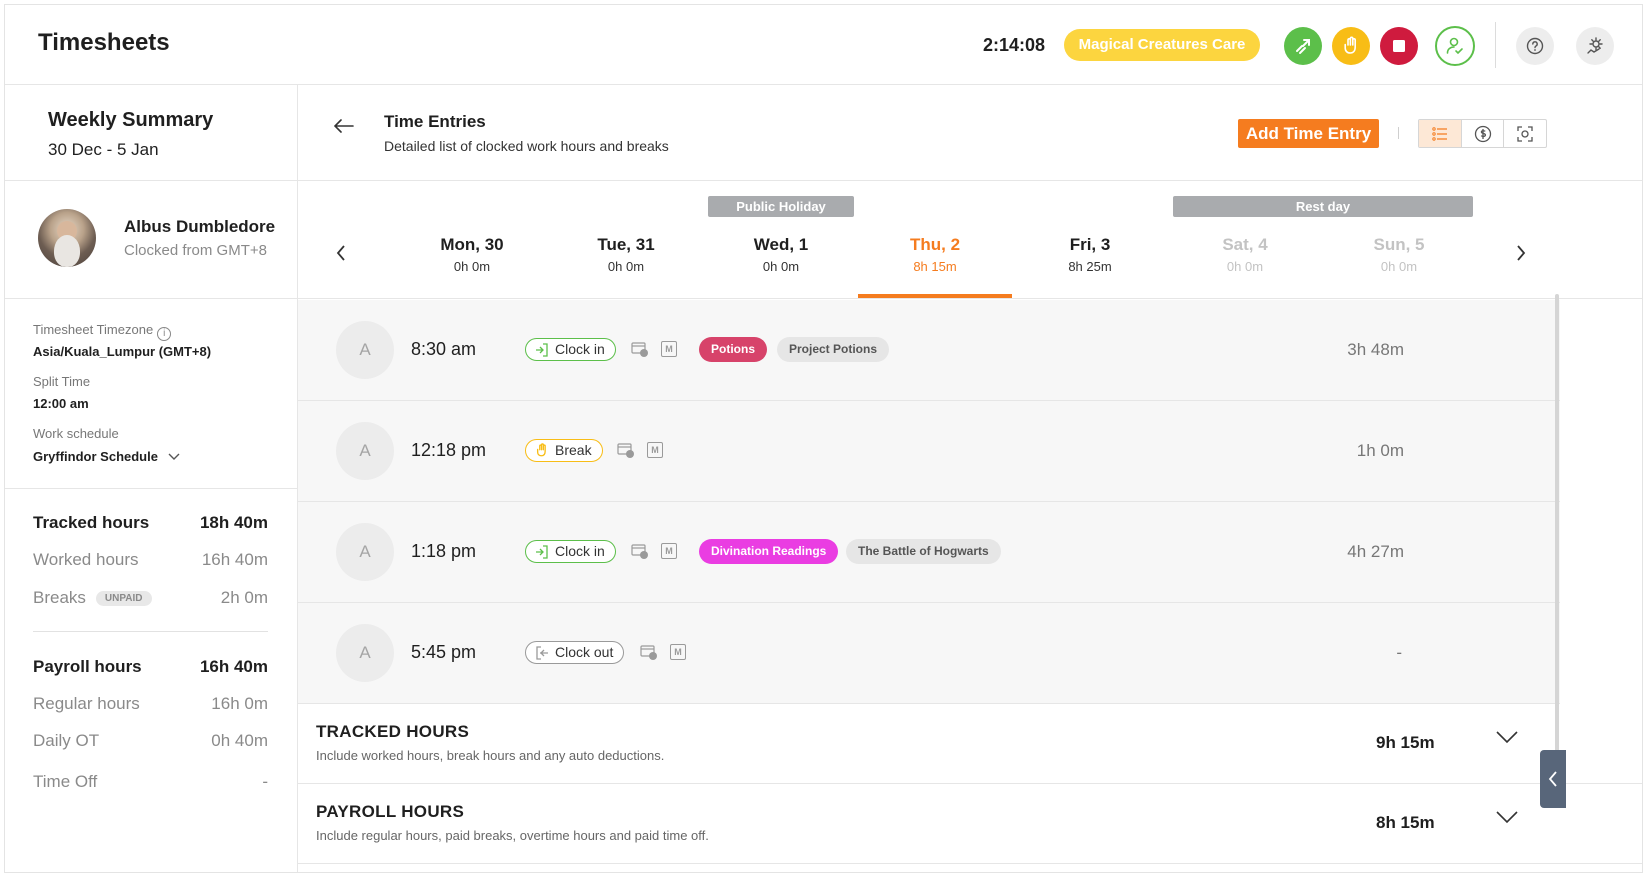 This screenshot has width=1647, height=877. I want to click on panel-collapse-button, so click(1553, 779).